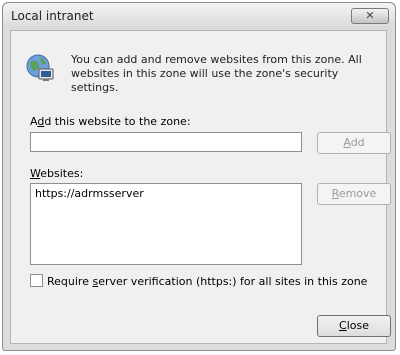  Describe the element at coordinates (40, 67) in the screenshot. I see `globe-computer-icon` at that location.